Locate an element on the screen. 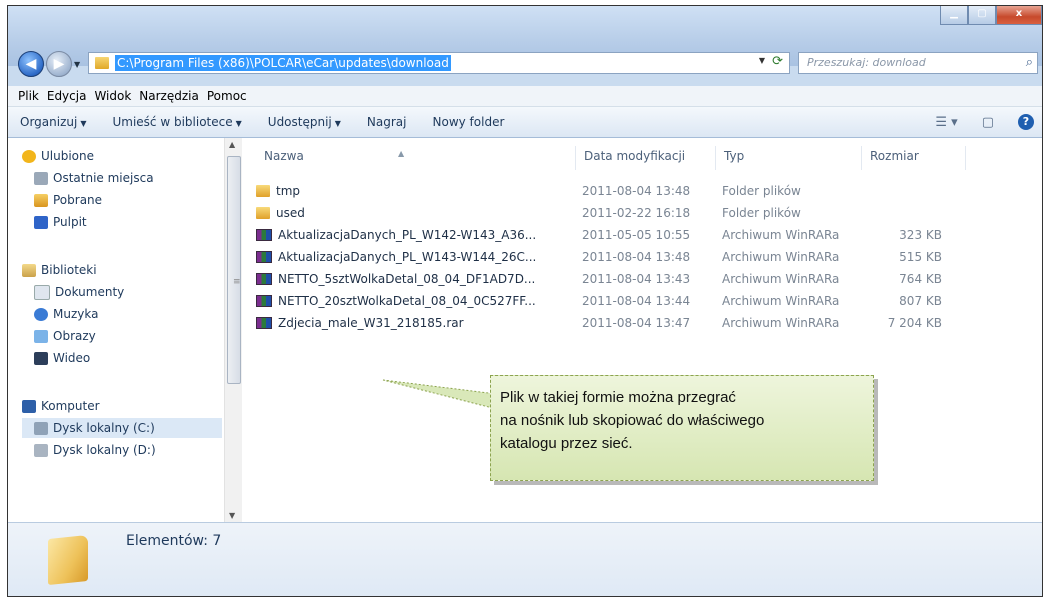 The height and width of the screenshot is (601, 1045). menu-item-file: Plik is located at coordinates (28, 96).